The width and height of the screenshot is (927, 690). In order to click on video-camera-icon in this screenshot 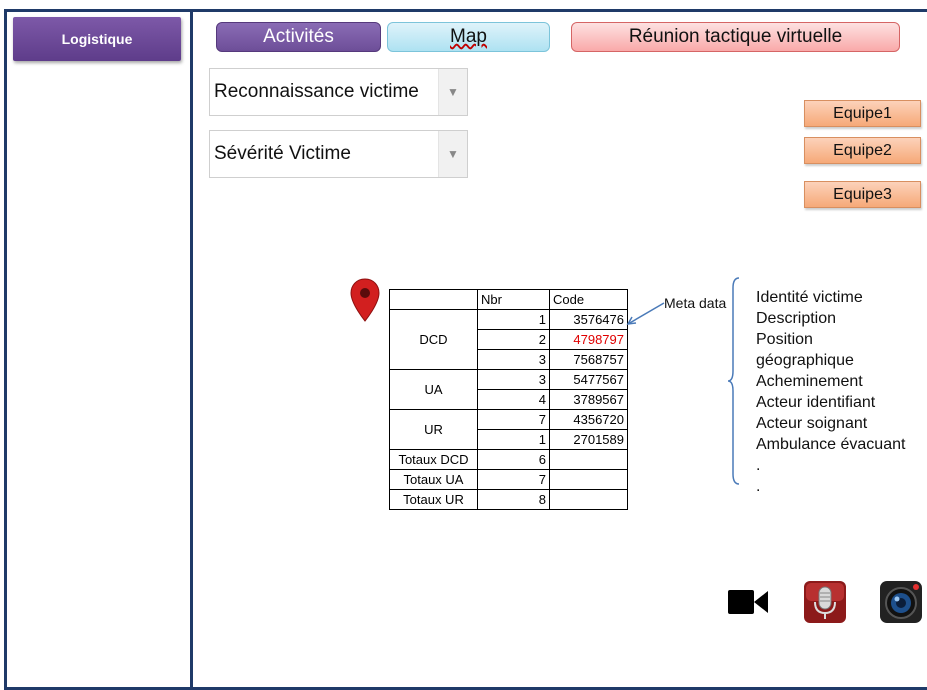, I will do `click(748, 602)`.